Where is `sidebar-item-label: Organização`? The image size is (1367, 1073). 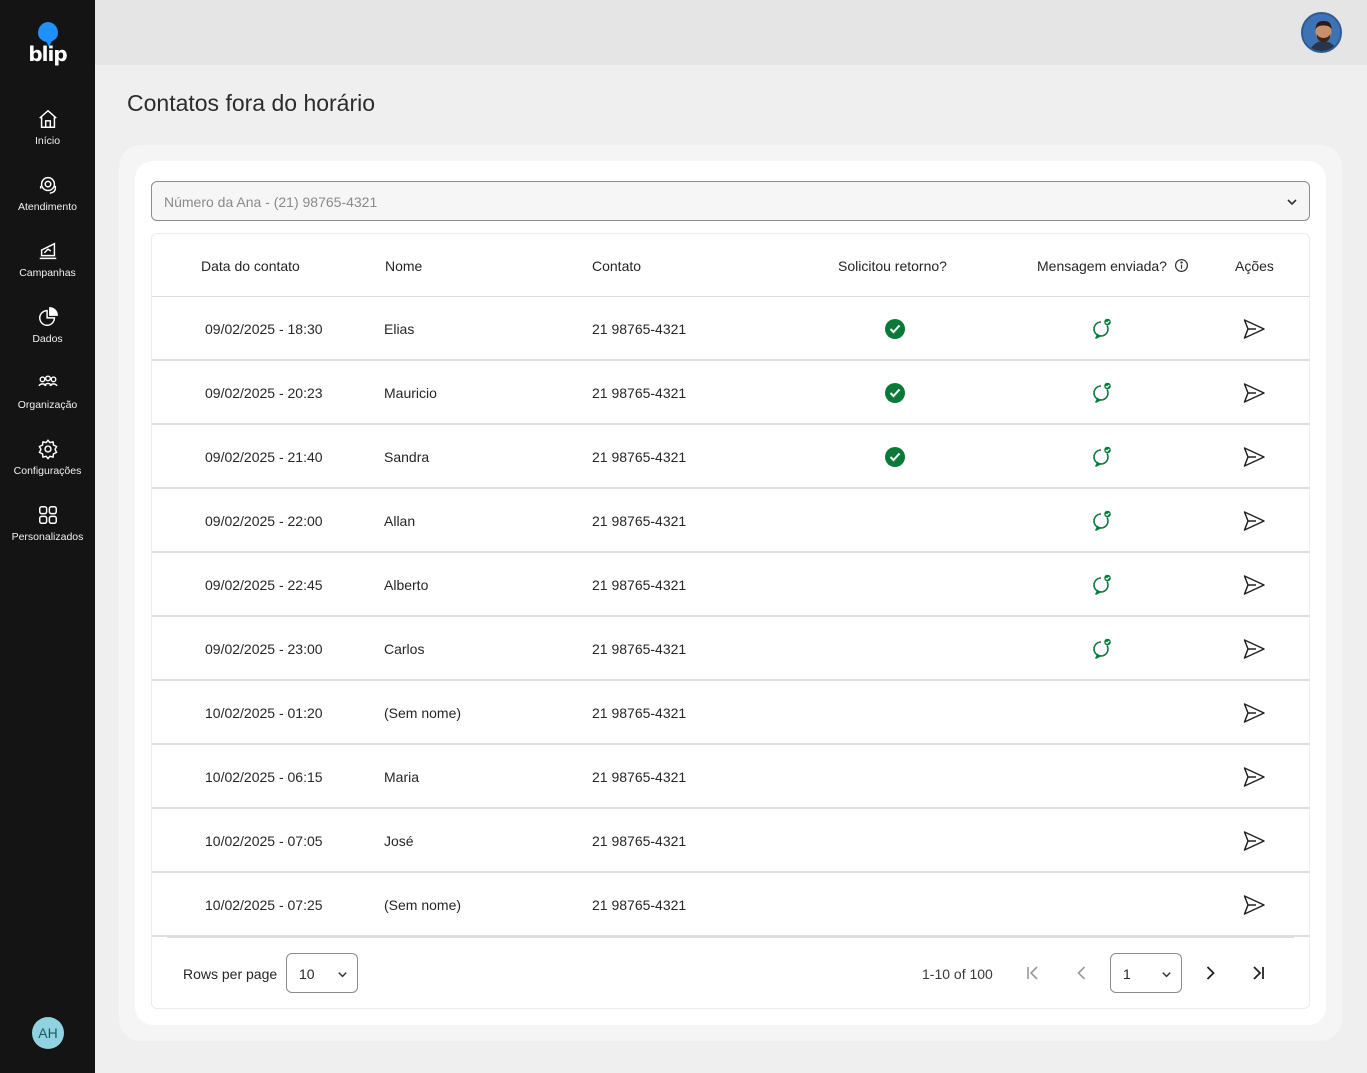 sidebar-item-label: Organização is located at coordinates (47, 405).